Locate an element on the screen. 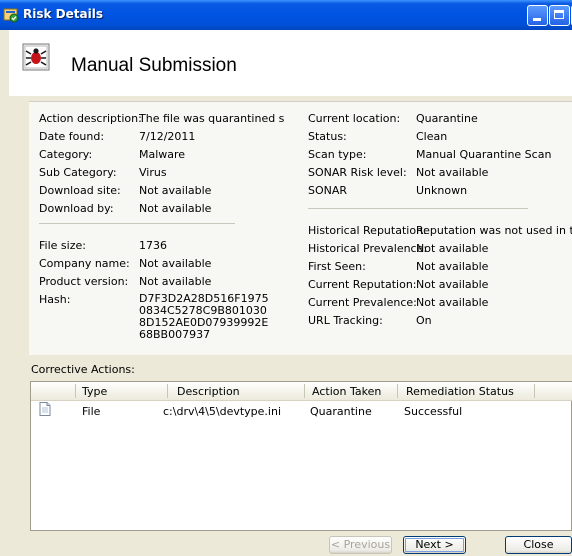 The image size is (572, 556). historical-prevalence-label: Historical Prevalence: is located at coordinates (368, 248).